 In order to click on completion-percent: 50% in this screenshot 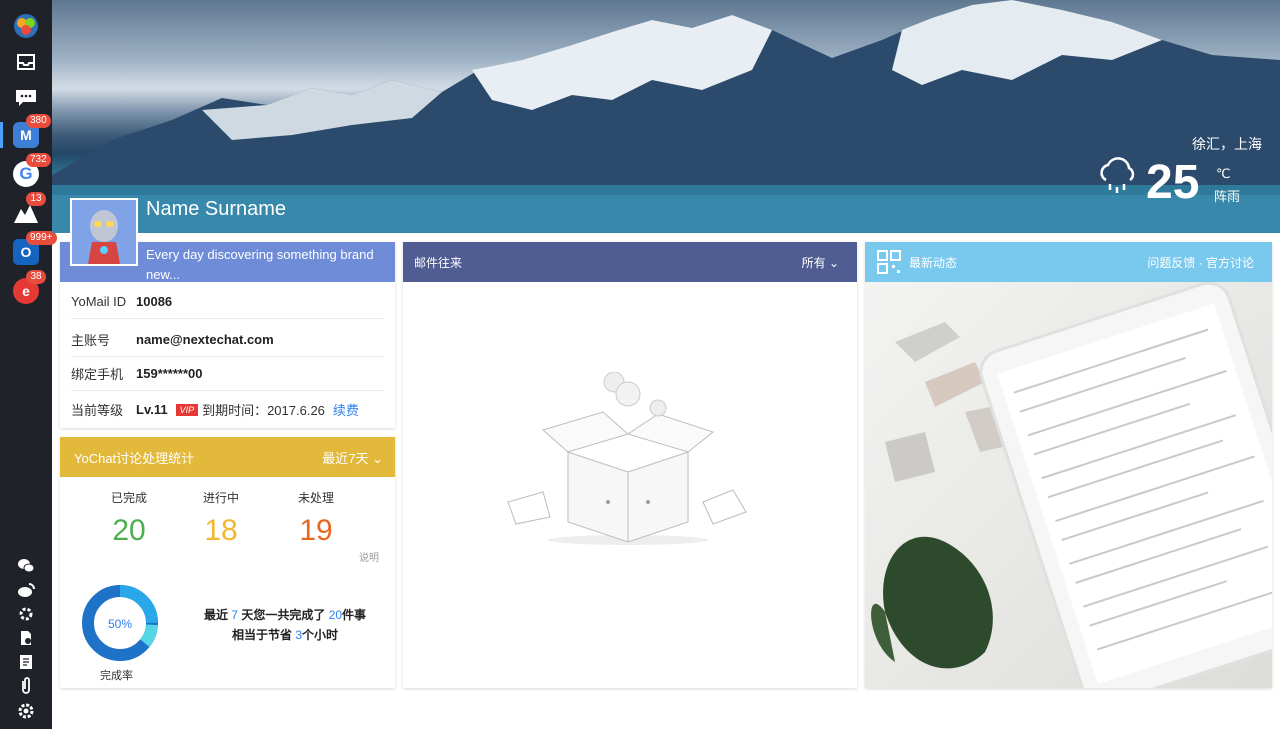, I will do `click(120, 624)`.